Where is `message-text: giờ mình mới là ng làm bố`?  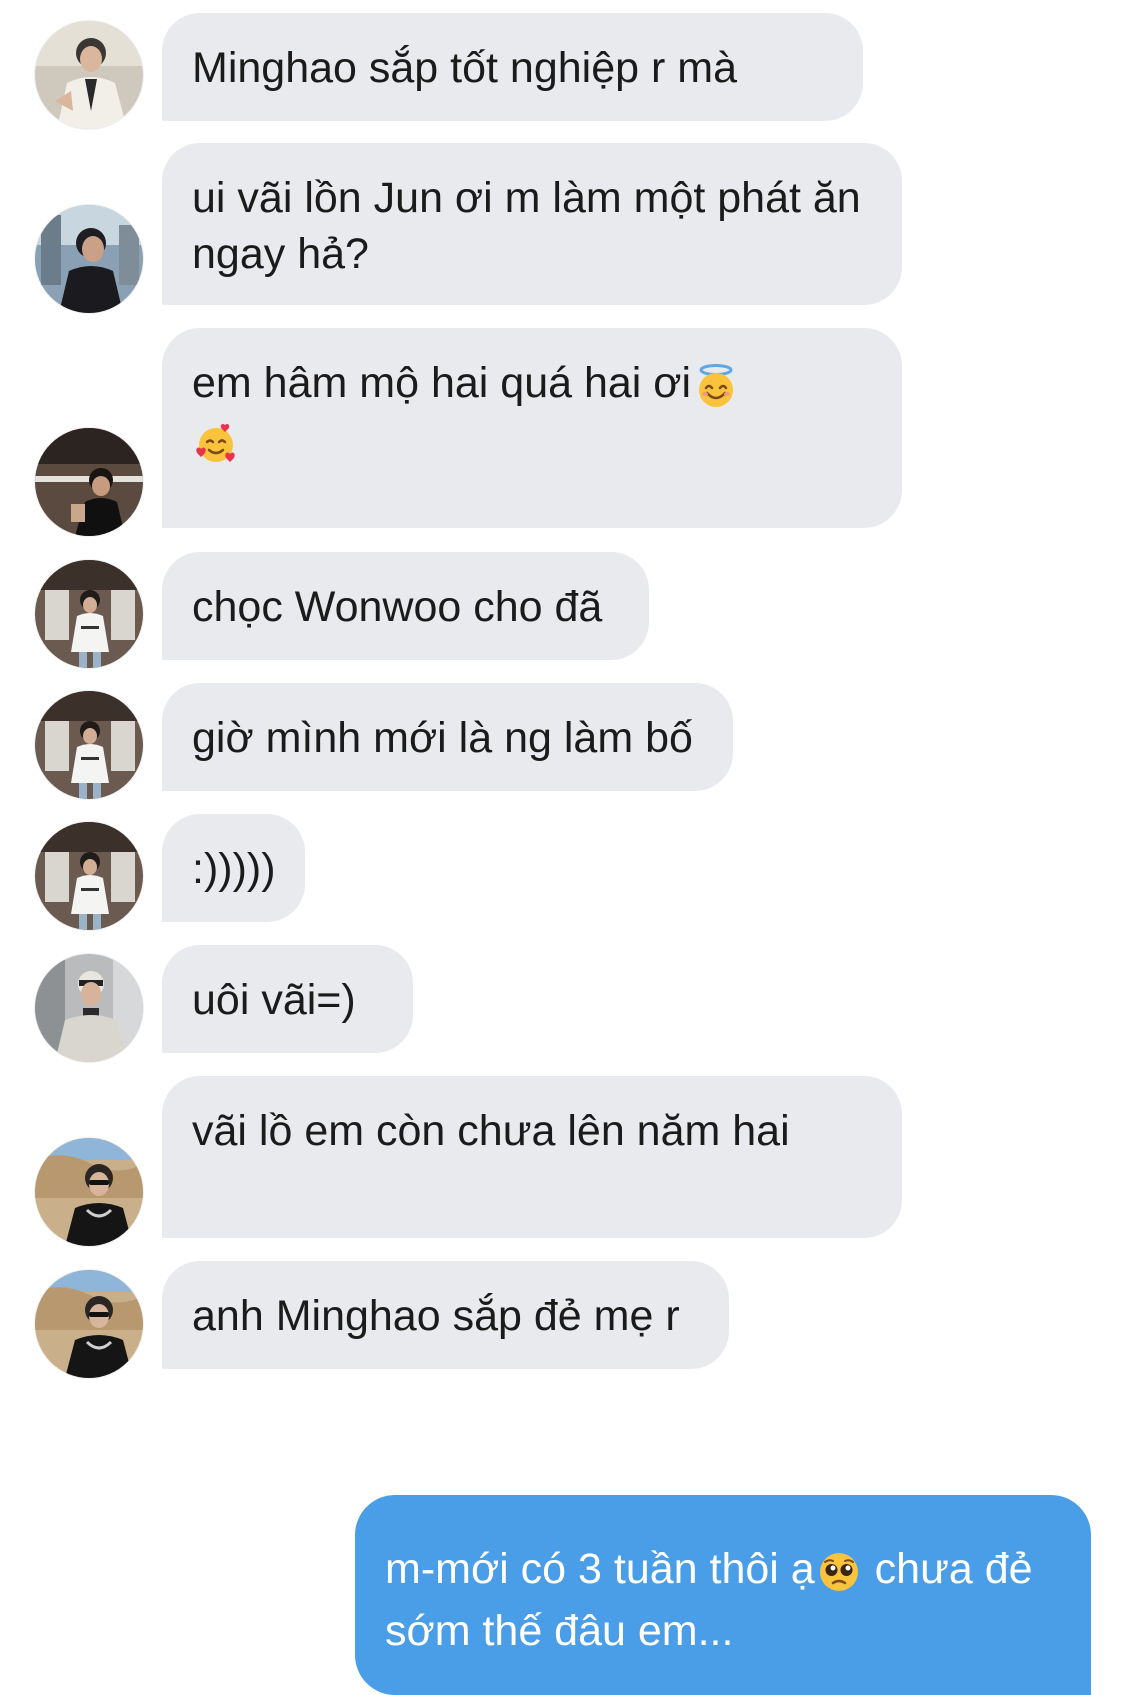 message-text: giờ mình mới là ng làm bố is located at coordinates (442, 738).